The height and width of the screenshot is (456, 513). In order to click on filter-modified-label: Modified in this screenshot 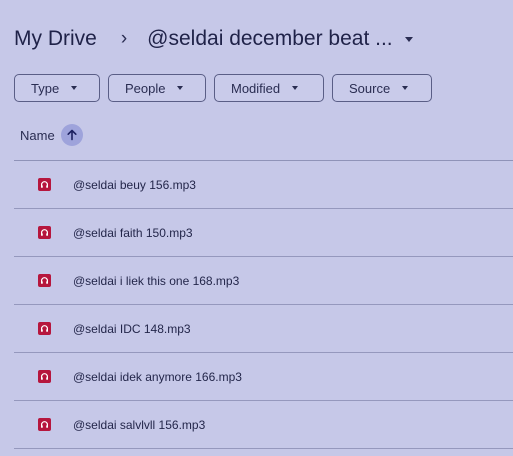, I will do `click(256, 88)`.